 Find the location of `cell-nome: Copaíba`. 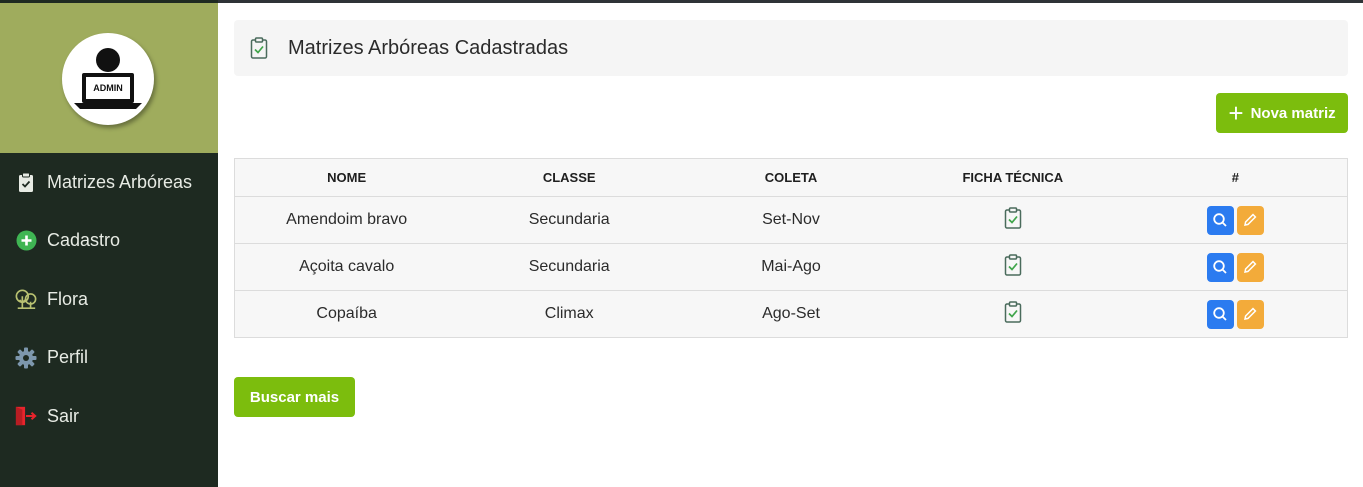

cell-nome: Copaíba is located at coordinates (346, 314).